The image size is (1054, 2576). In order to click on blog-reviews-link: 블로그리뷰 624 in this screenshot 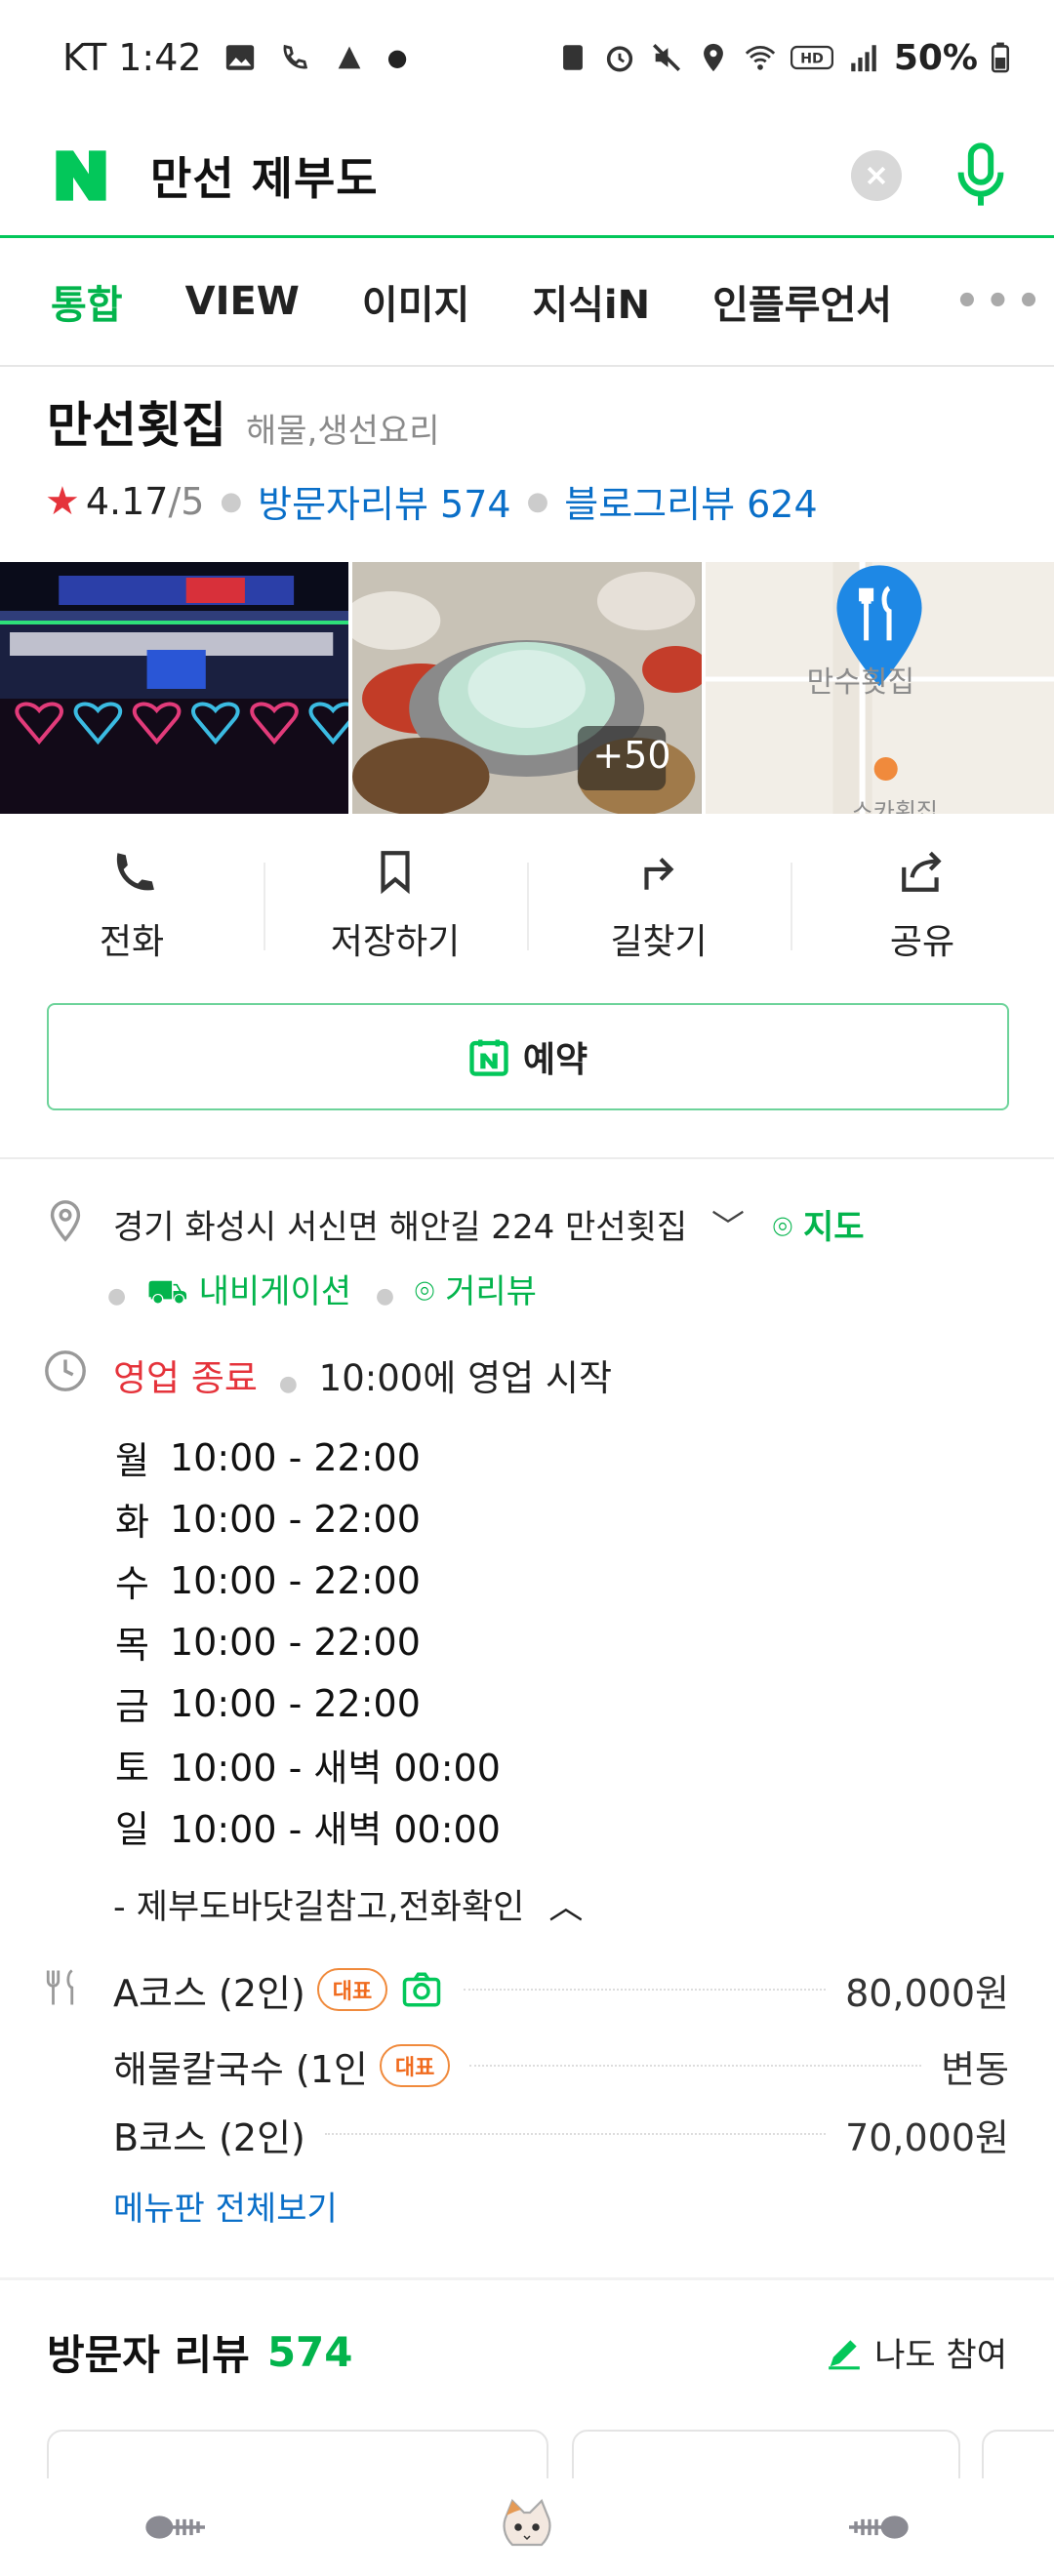, I will do `click(690, 501)`.